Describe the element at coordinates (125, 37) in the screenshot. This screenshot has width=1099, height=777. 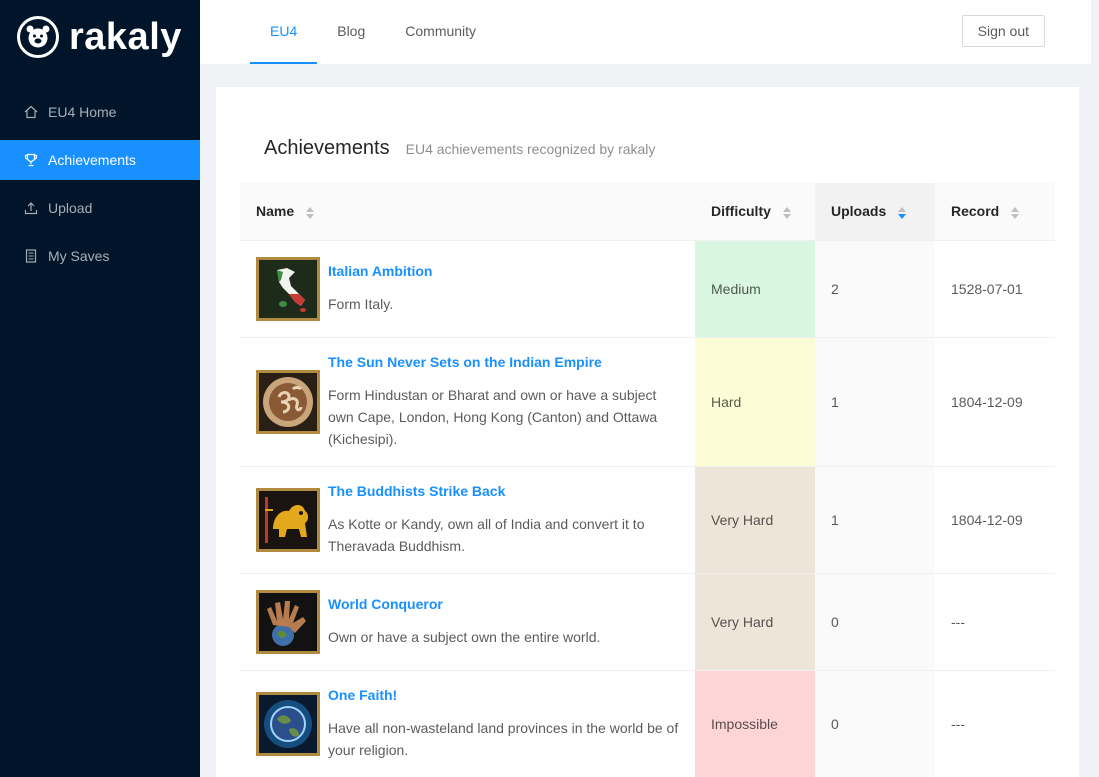
I see `logo-text: rakaly` at that location.